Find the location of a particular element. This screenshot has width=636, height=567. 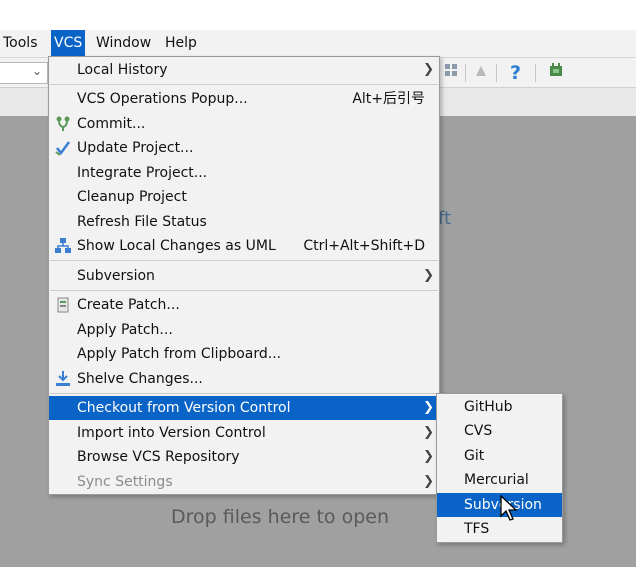

menu-item-subversion: Subversion ❯ is located at coordinates (244, 276).